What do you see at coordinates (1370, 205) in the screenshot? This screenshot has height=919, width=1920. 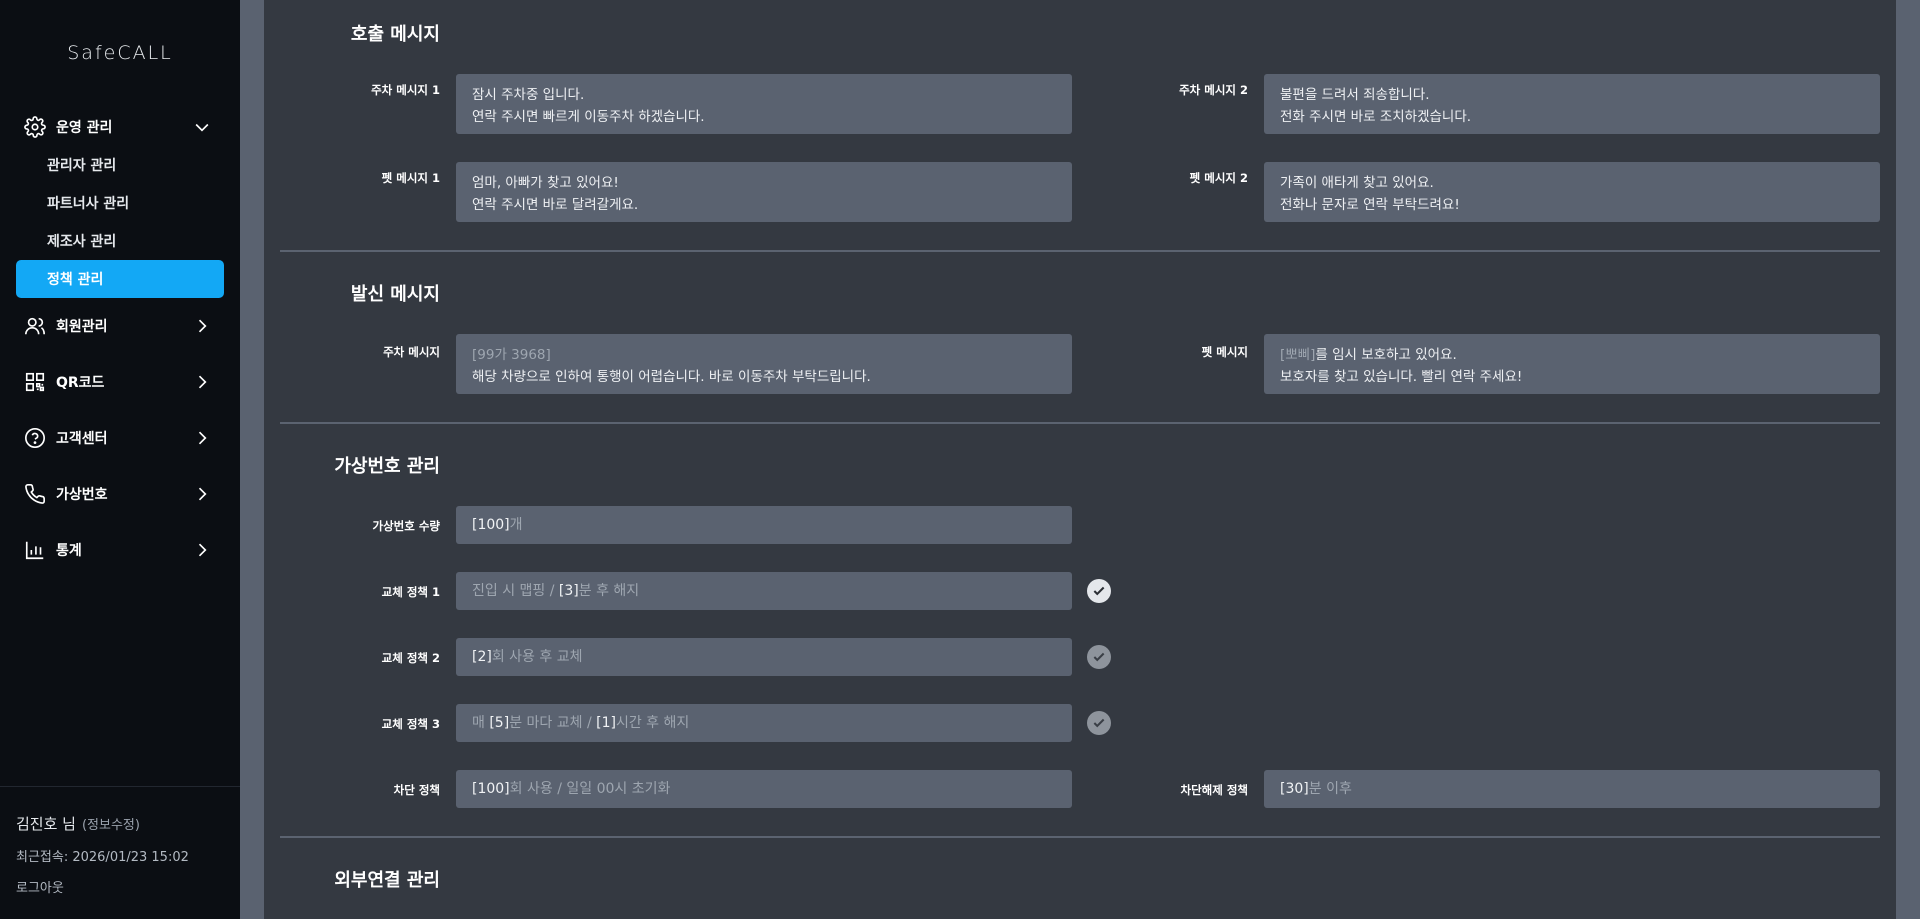 I see `text-line: 전화나 문자로 연락 부탁드려요!` at bounding box center [1370, 205].